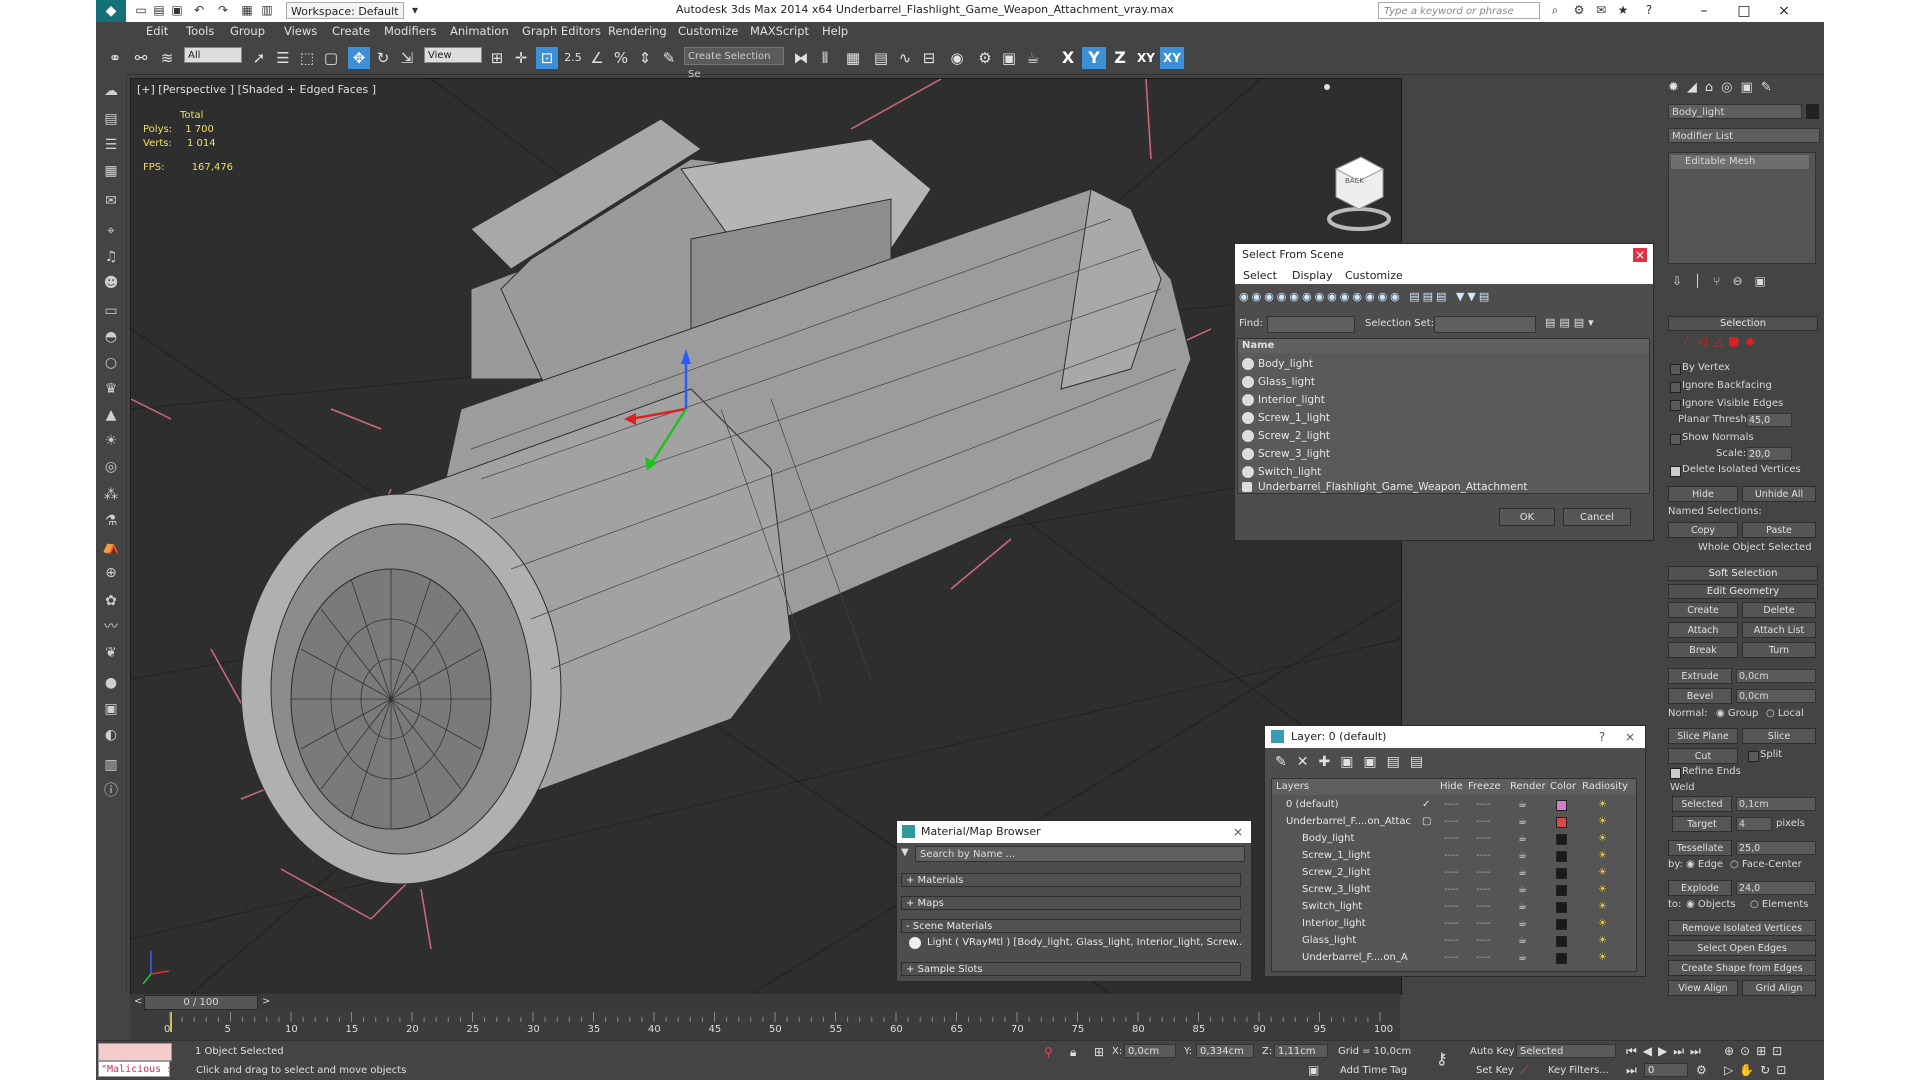 The height and width of the screenshot is (1080, 1920). What do you see at coordinates (1700, 888) in the screenshot?
I see `explode-button: Explode` at bounding box center [1700, 888].